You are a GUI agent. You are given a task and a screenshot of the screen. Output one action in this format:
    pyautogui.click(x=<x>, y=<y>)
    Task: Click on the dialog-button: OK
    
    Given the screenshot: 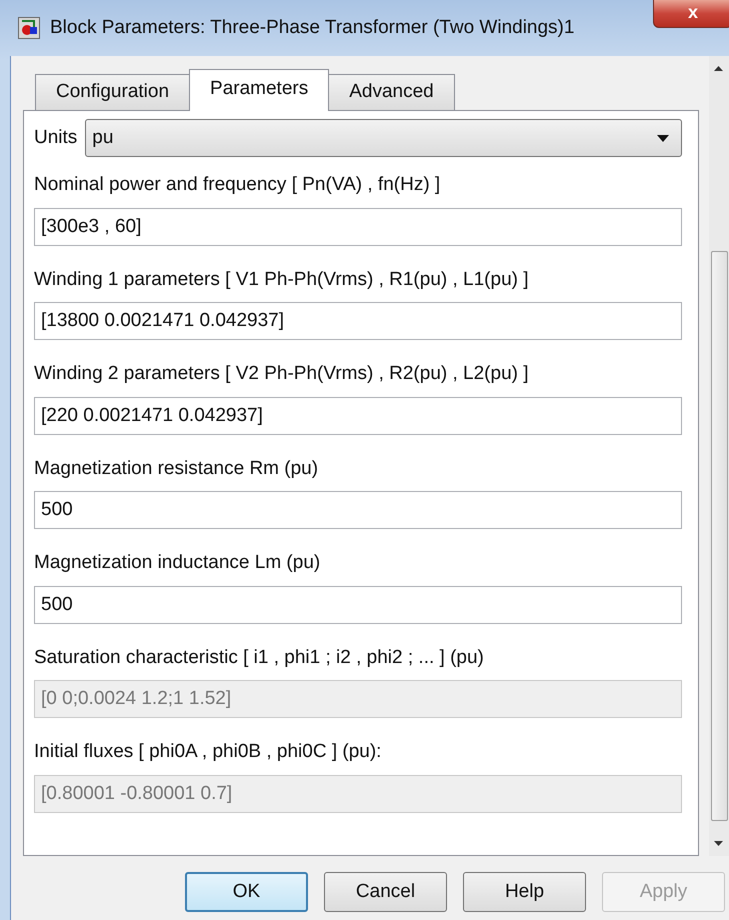 What is the action you would take?
    pyautogui.click(x=246, y=892)
    